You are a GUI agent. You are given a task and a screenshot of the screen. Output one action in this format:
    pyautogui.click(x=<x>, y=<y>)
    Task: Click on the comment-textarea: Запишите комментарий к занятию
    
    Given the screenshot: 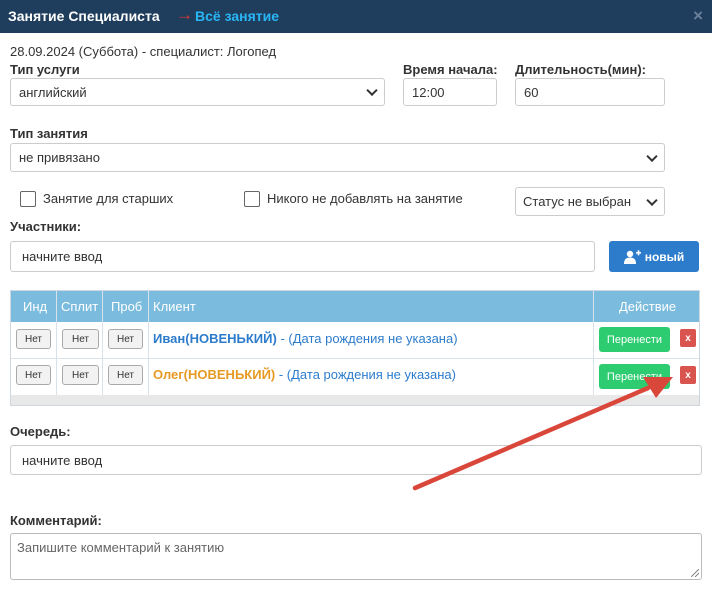 What is the action you would take?
    pyautogui.click(x=356, y=556)
    